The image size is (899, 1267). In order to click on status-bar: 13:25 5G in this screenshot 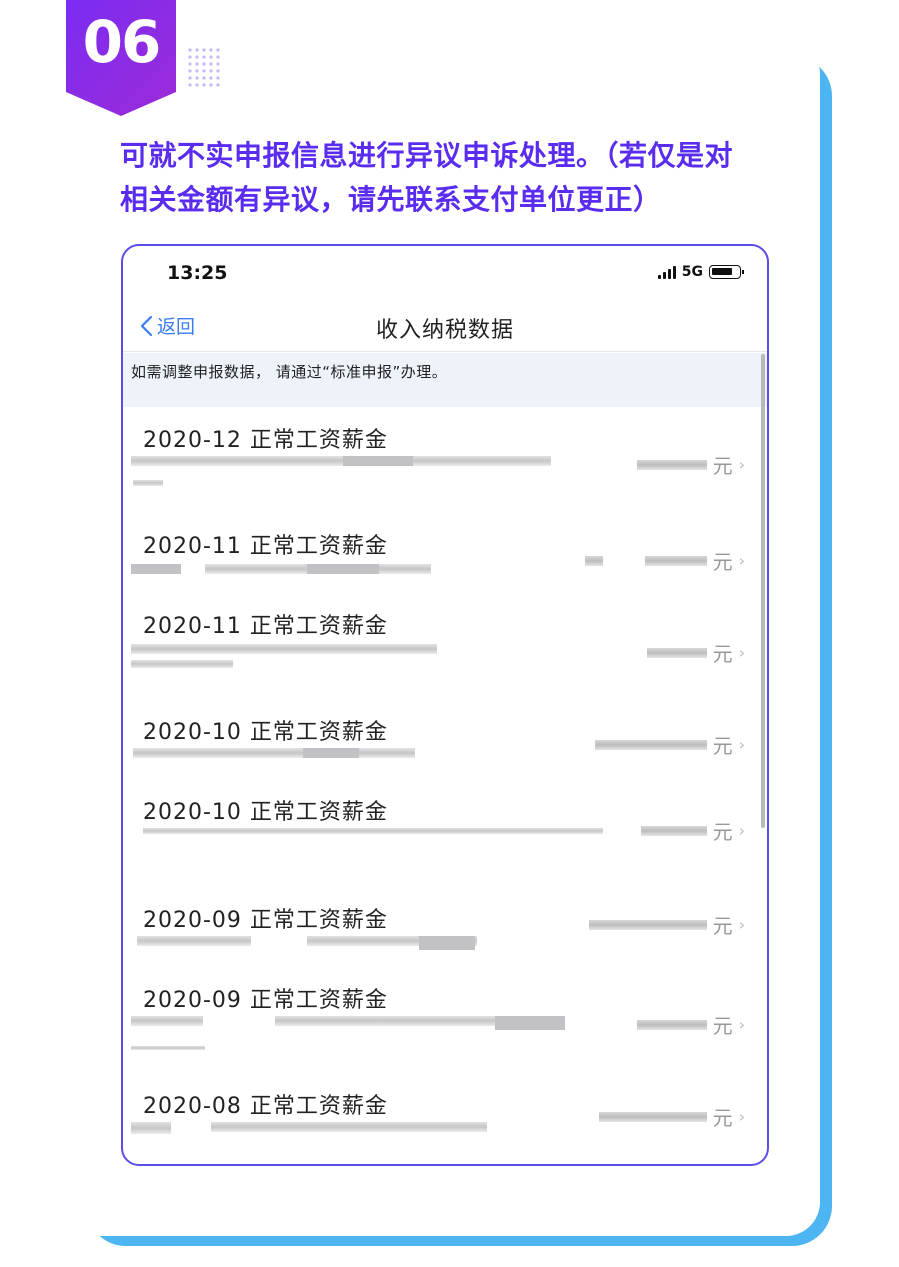, I will do `click(445, 272)`.